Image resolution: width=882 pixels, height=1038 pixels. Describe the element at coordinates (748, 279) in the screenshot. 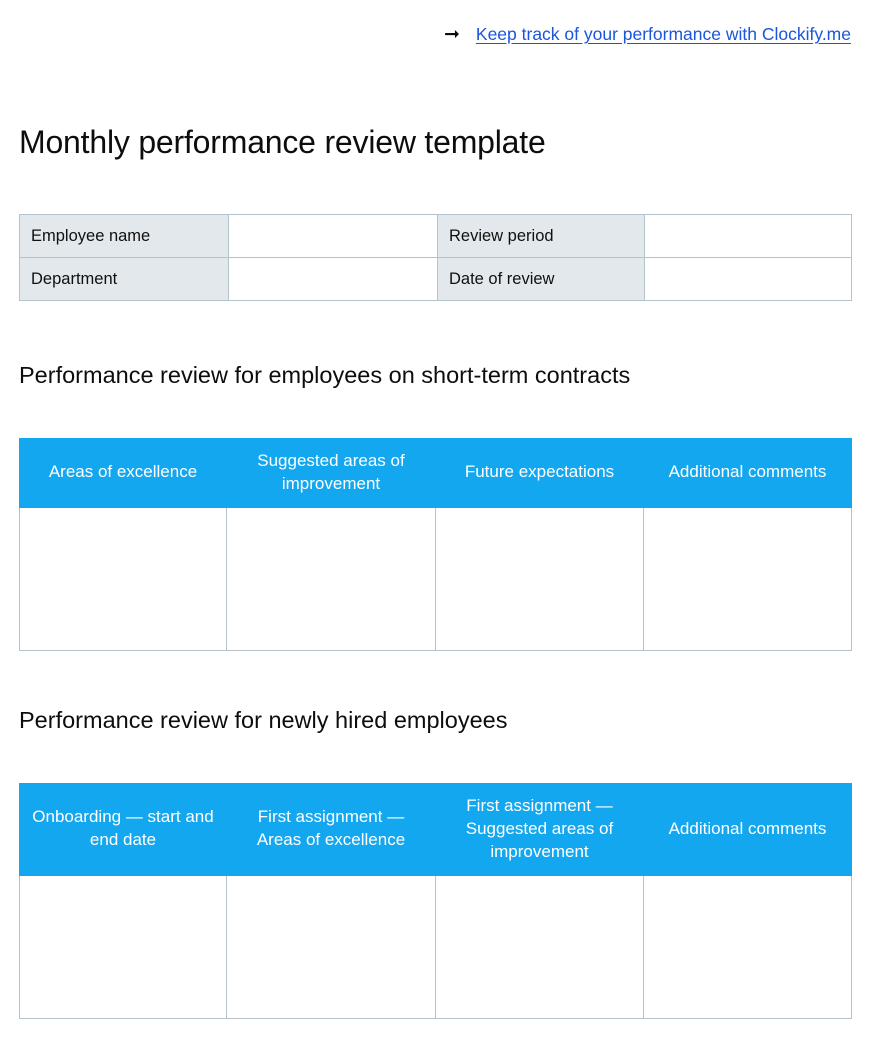

I see `date-of-review-value` at that location.